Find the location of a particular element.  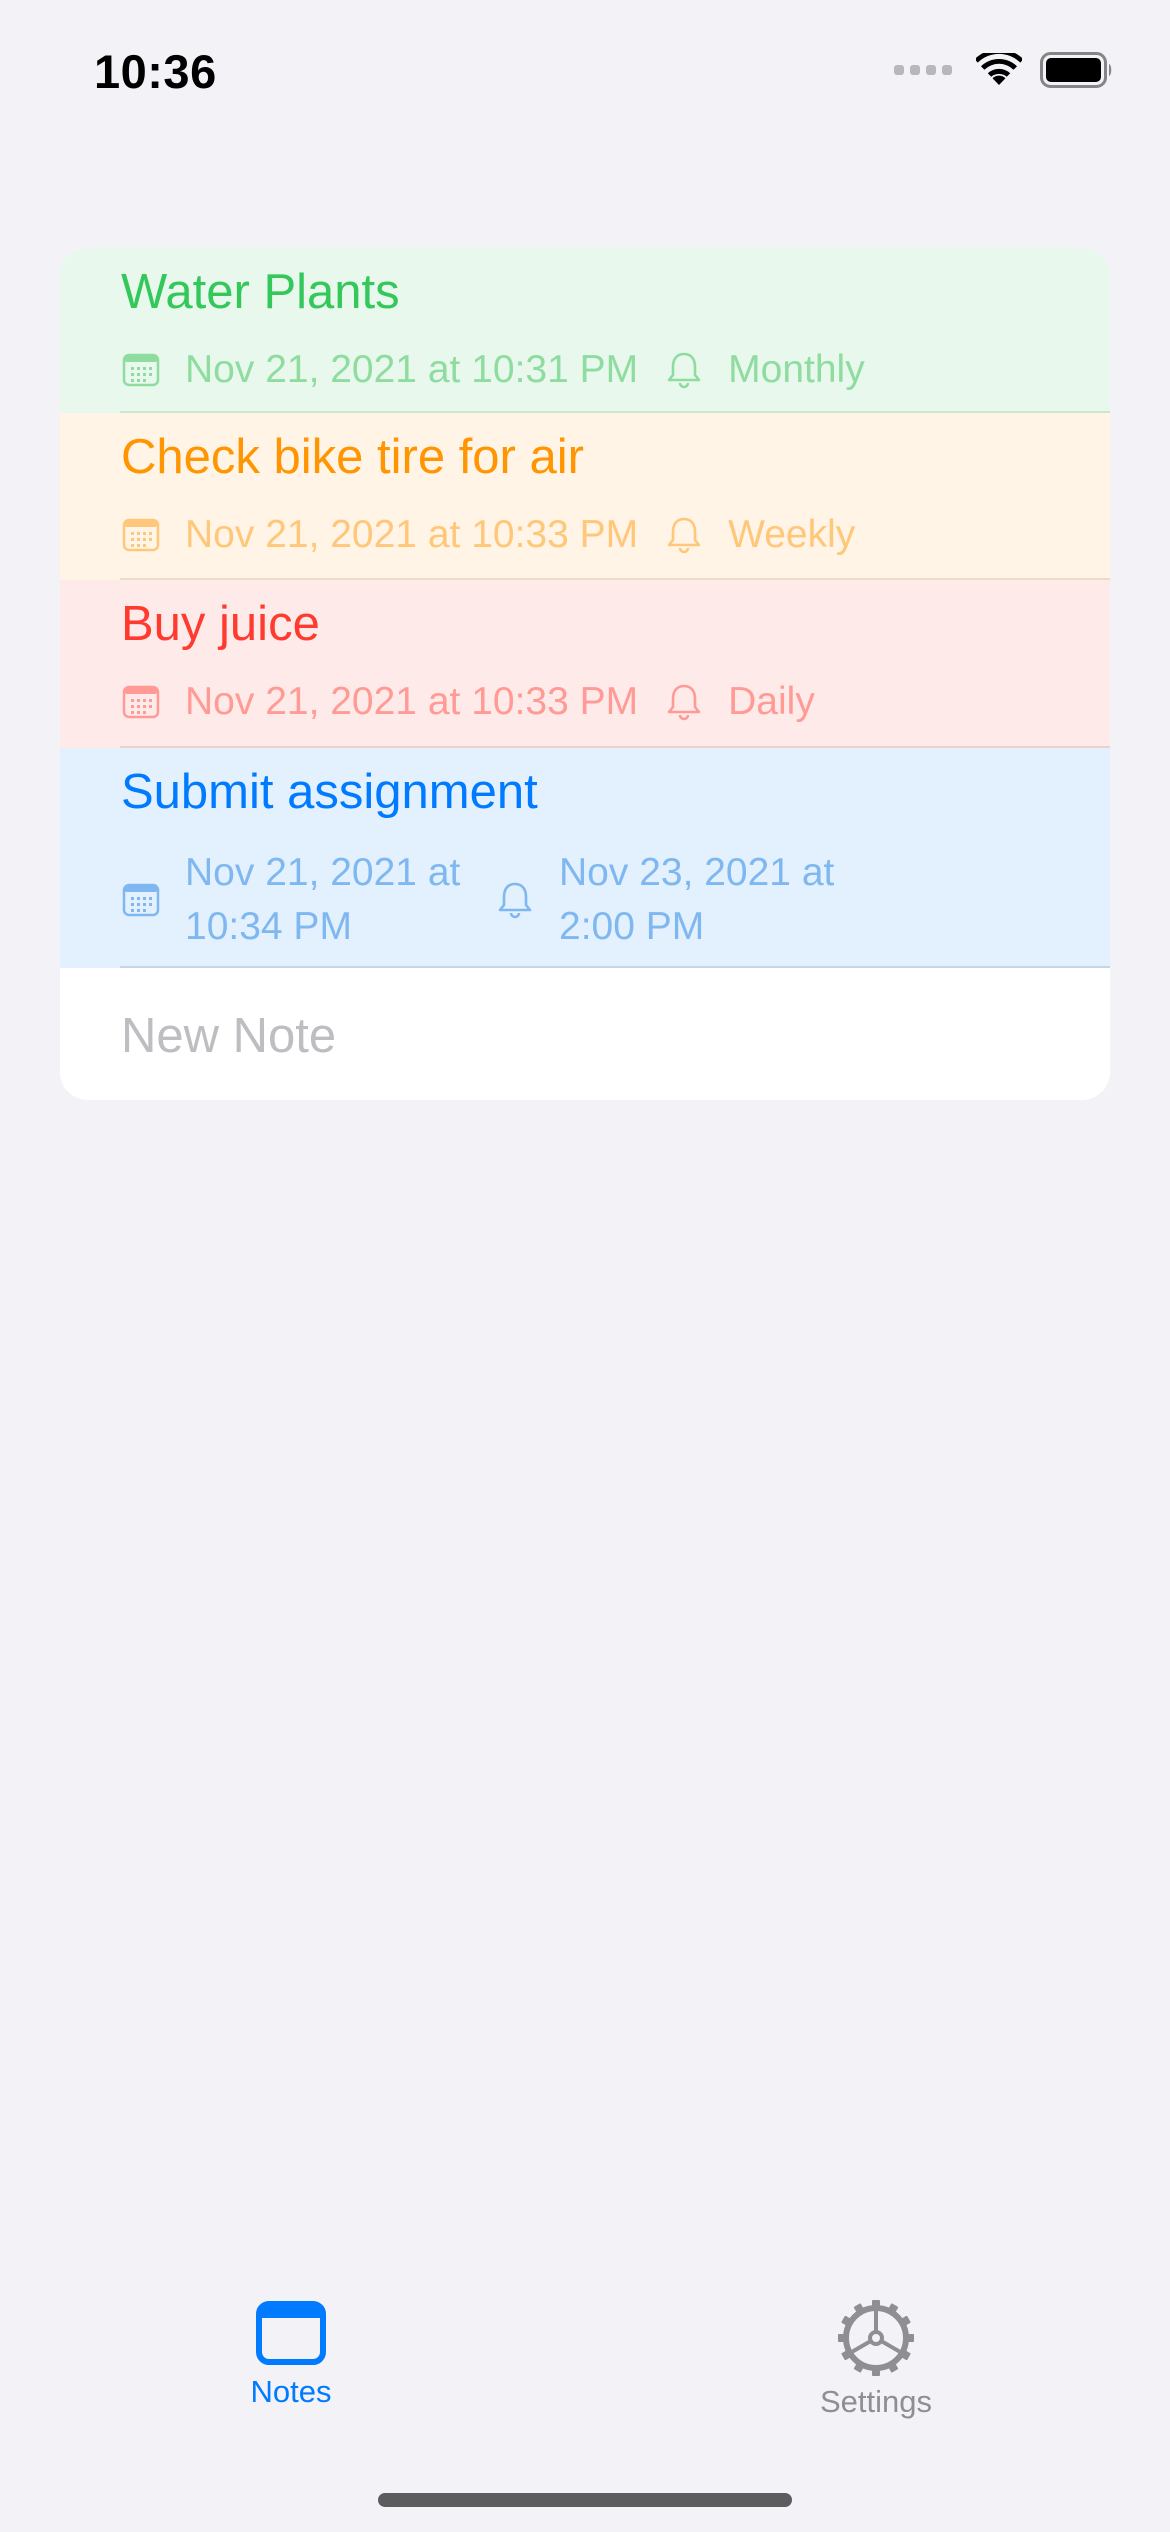

note-row-buy-juice: Buy juice Nov 21, 2021 at 10:33 PM Daily is located at coordinates (585, 664).